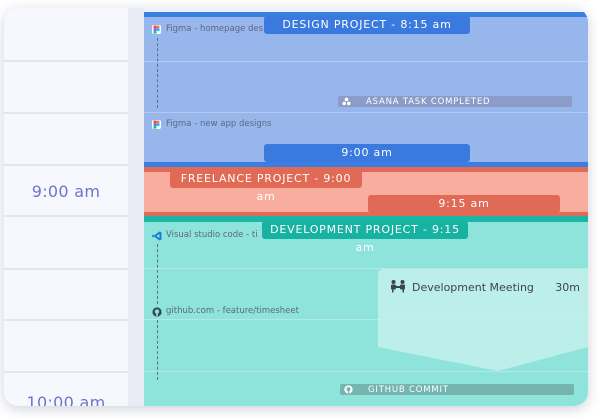 Image resolution: width=598 pixels, height=418 pixels. I want to click on activity-figma-homepage: Figma - homepage des, so click(207, 29).